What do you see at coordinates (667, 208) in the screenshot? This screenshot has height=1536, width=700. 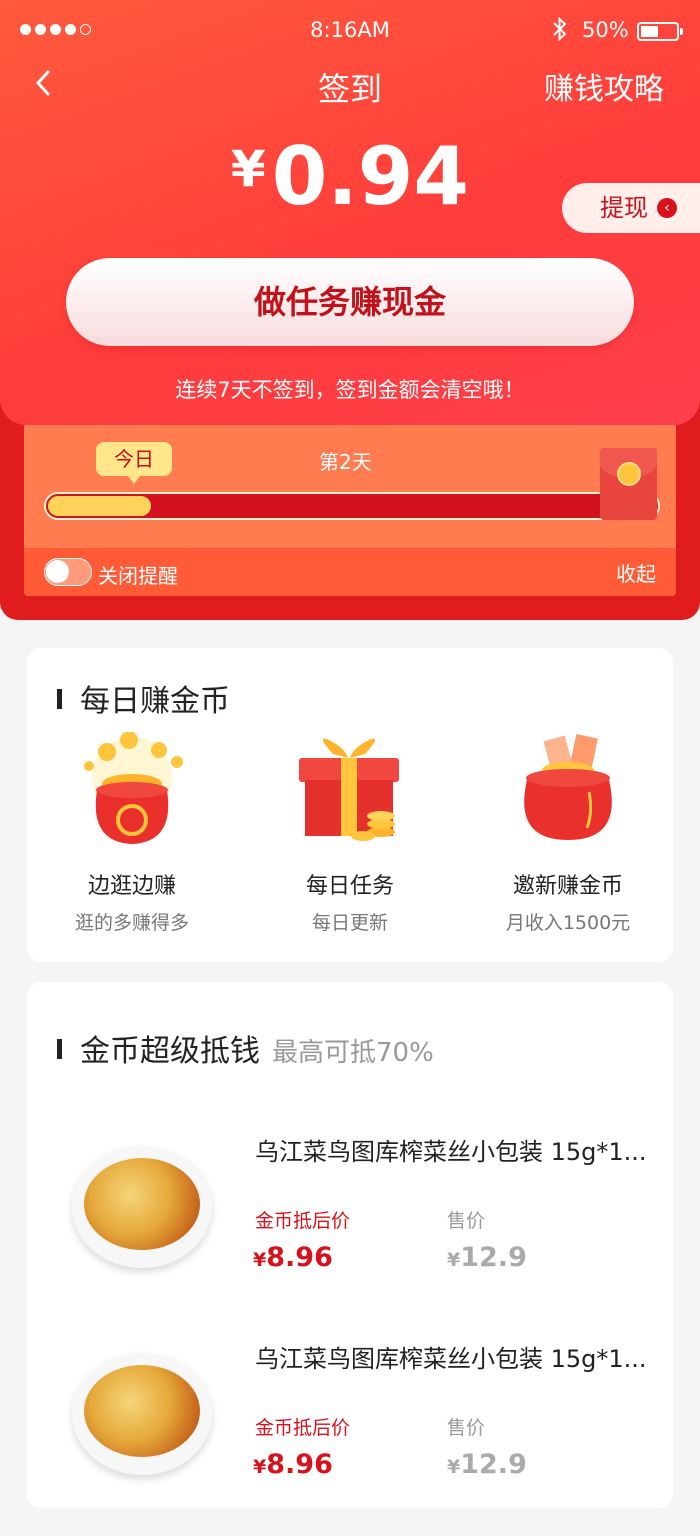 I see `chevron-left-icon: ‹` at bounding box center [667, 208].